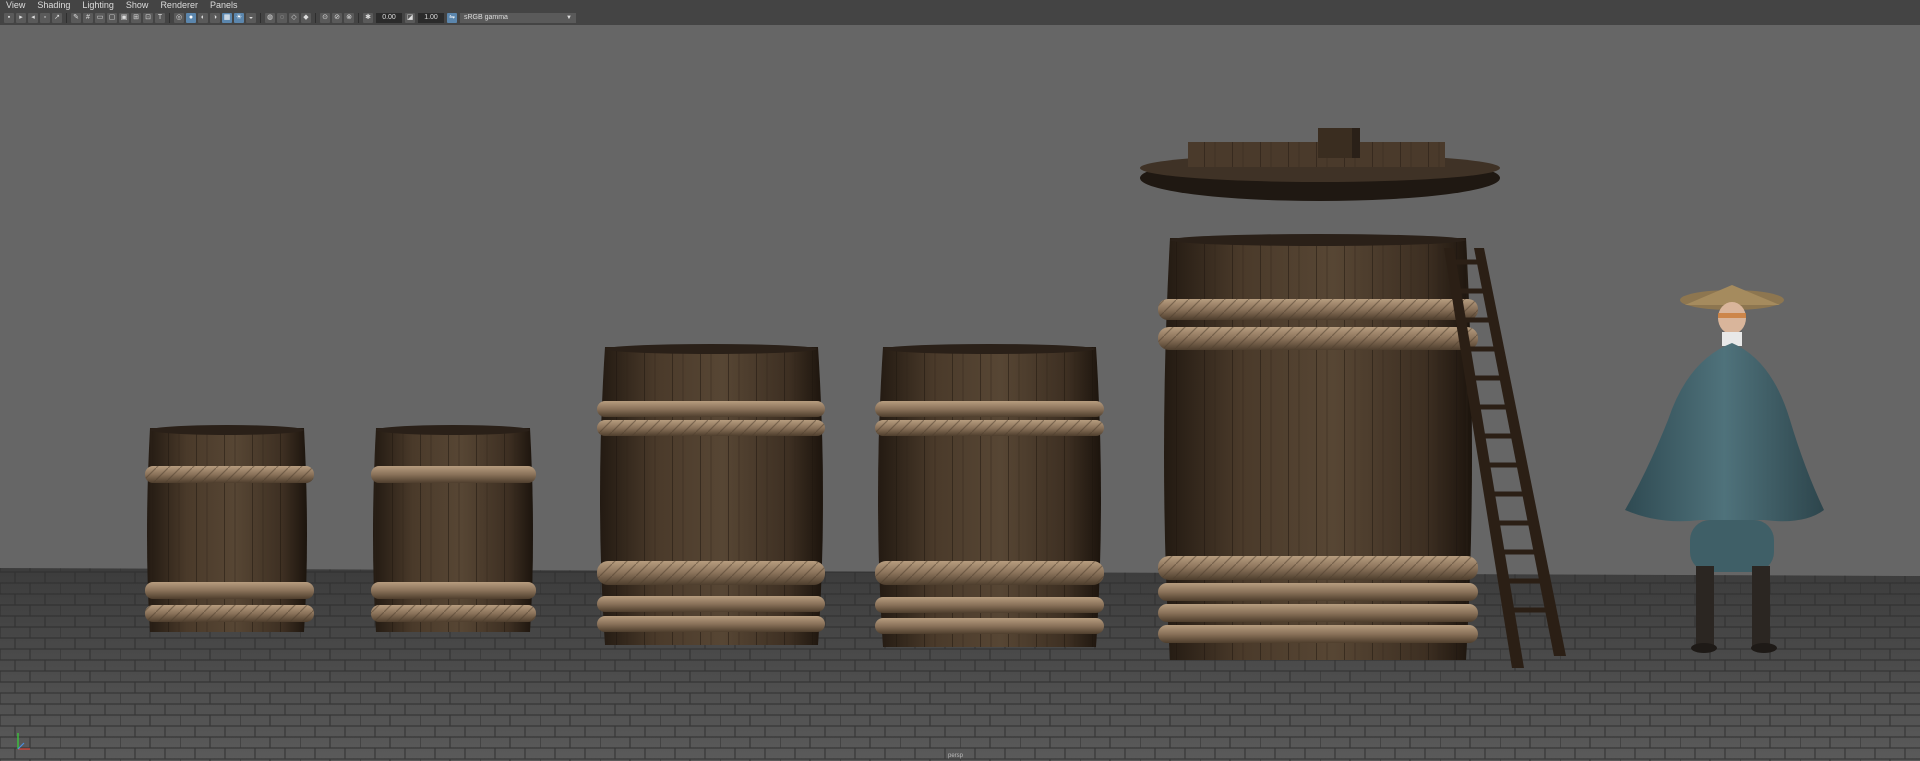  Describe the element at coordinates (57, 18) in the screenshot. I see `view-2d-pan-zoom-icon: ↗` at that location.